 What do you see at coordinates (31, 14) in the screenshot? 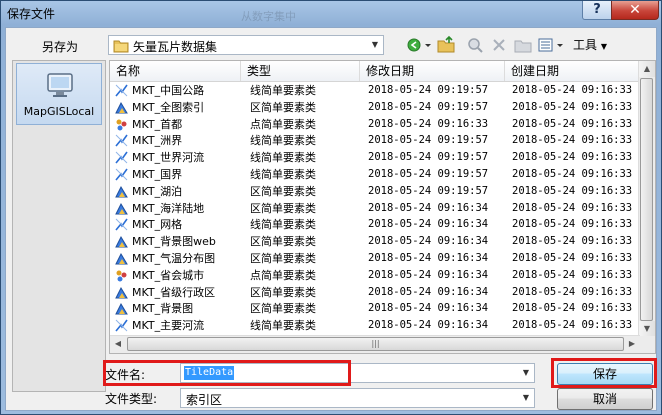
I see `window-title: 保存文件` at bounding box center [31, 14].